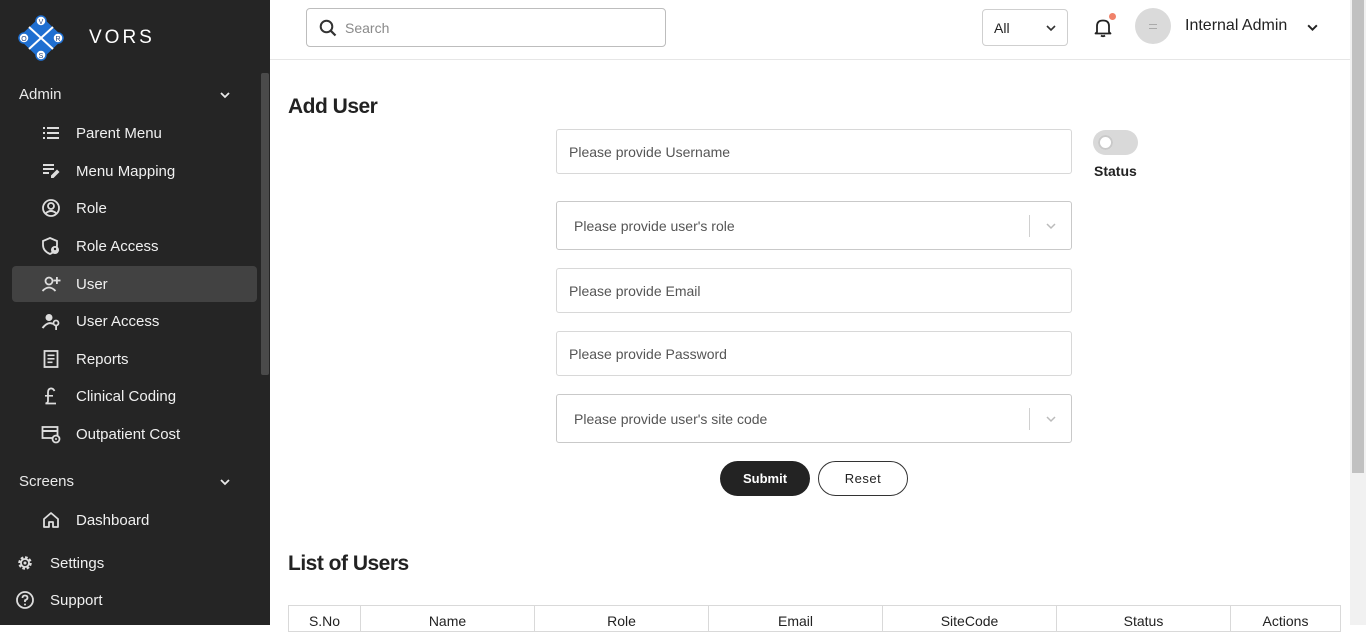 The width and height of the screenshot is (1366, 632). Describe the element at coordinates (24, 39) in the screenshot. I see `logo-letter-o: O` at that location.